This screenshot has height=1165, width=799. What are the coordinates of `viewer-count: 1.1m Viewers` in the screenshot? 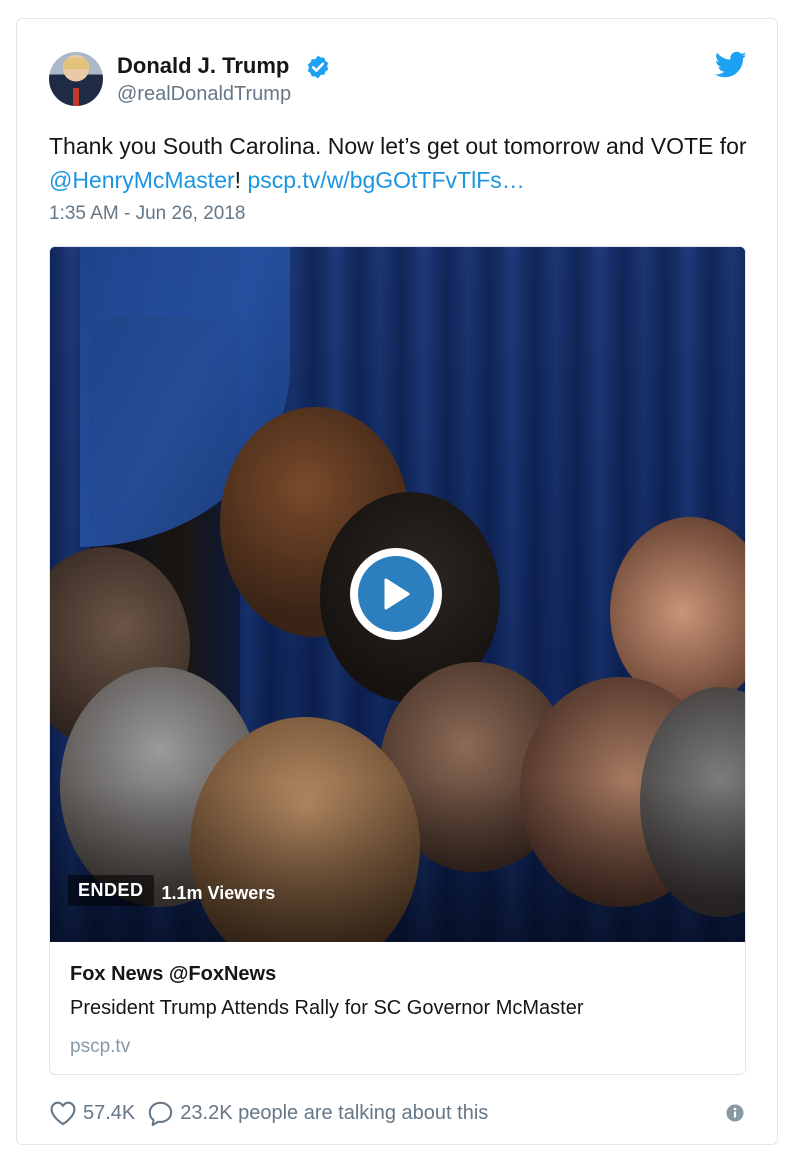 It's located at (218, 893).